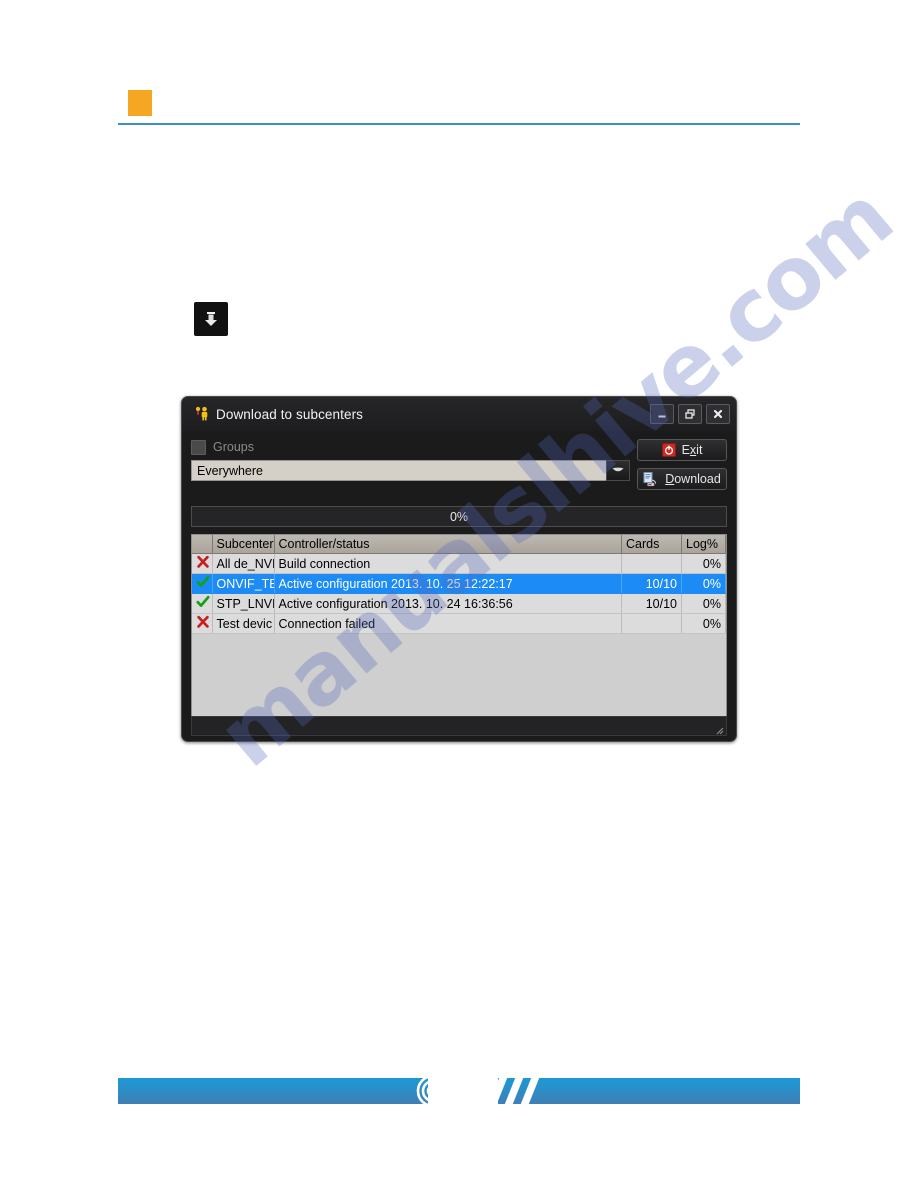 The width and height of the screenshot is (918, 1188). I want to click on window-statusbar, so click(459, 726).